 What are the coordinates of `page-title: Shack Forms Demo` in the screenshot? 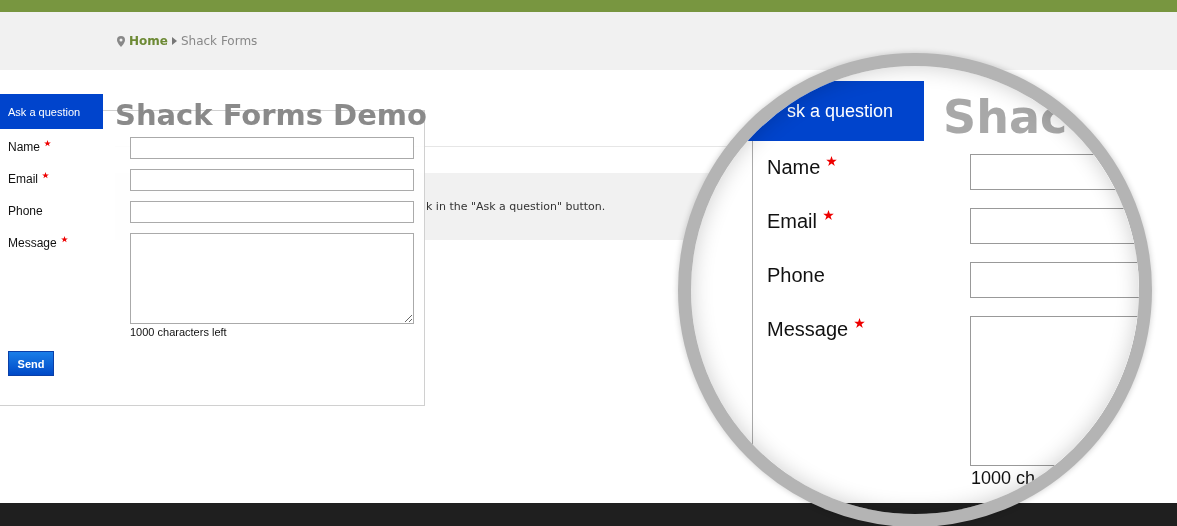 It's located at (271, 115).